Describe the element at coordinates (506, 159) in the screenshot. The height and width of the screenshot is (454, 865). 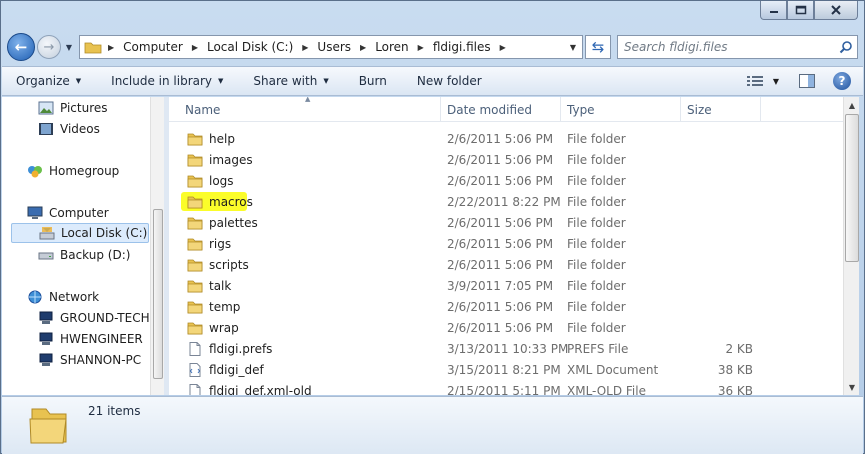
I see `file-row: images 2/6/2011 5:06 PM File folder` at that location.